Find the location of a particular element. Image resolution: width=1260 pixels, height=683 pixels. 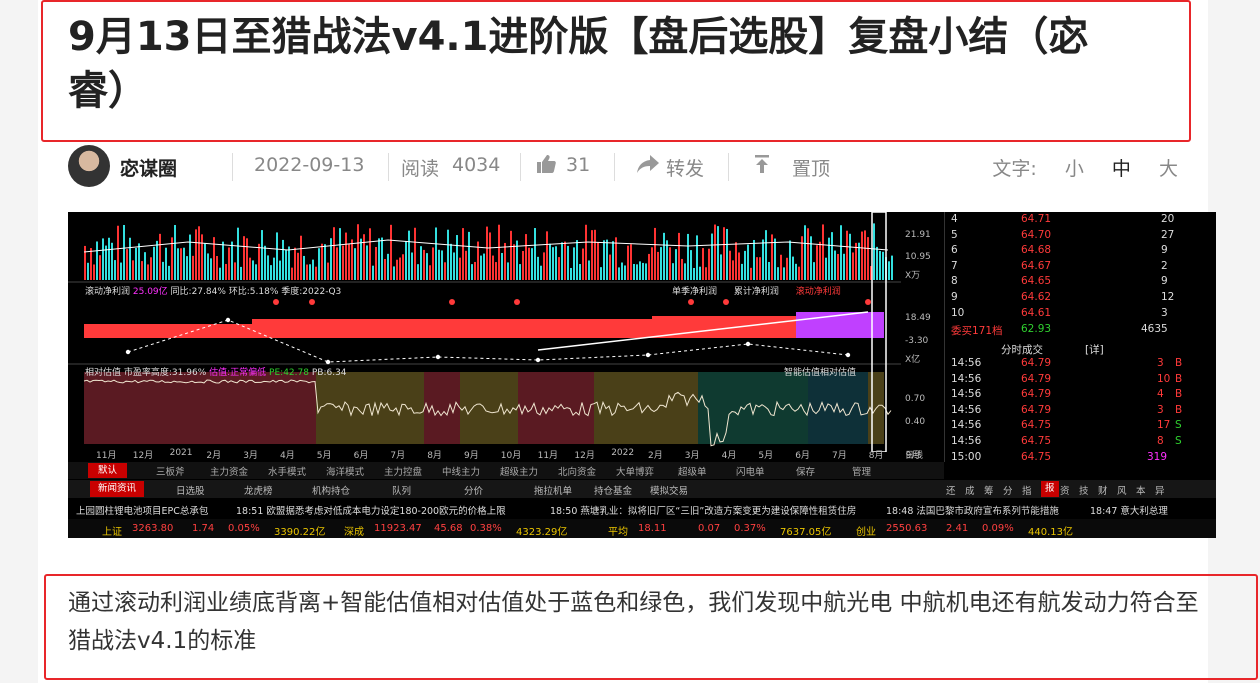

tab-rolling-profit: 滚动净利润 is located at coordinates (818, 292).